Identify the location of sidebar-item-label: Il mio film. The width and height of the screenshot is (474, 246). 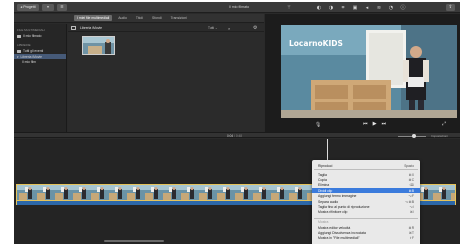
(29, 62).